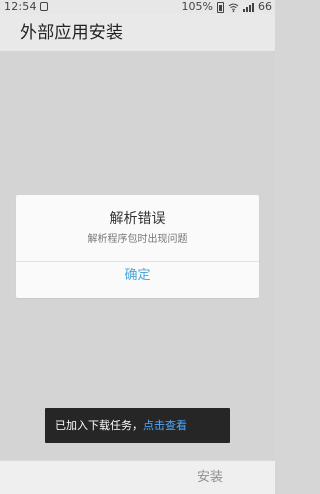 This screenshot has height=494, width=320. I want to click on signal-icon, so click(248, 7).